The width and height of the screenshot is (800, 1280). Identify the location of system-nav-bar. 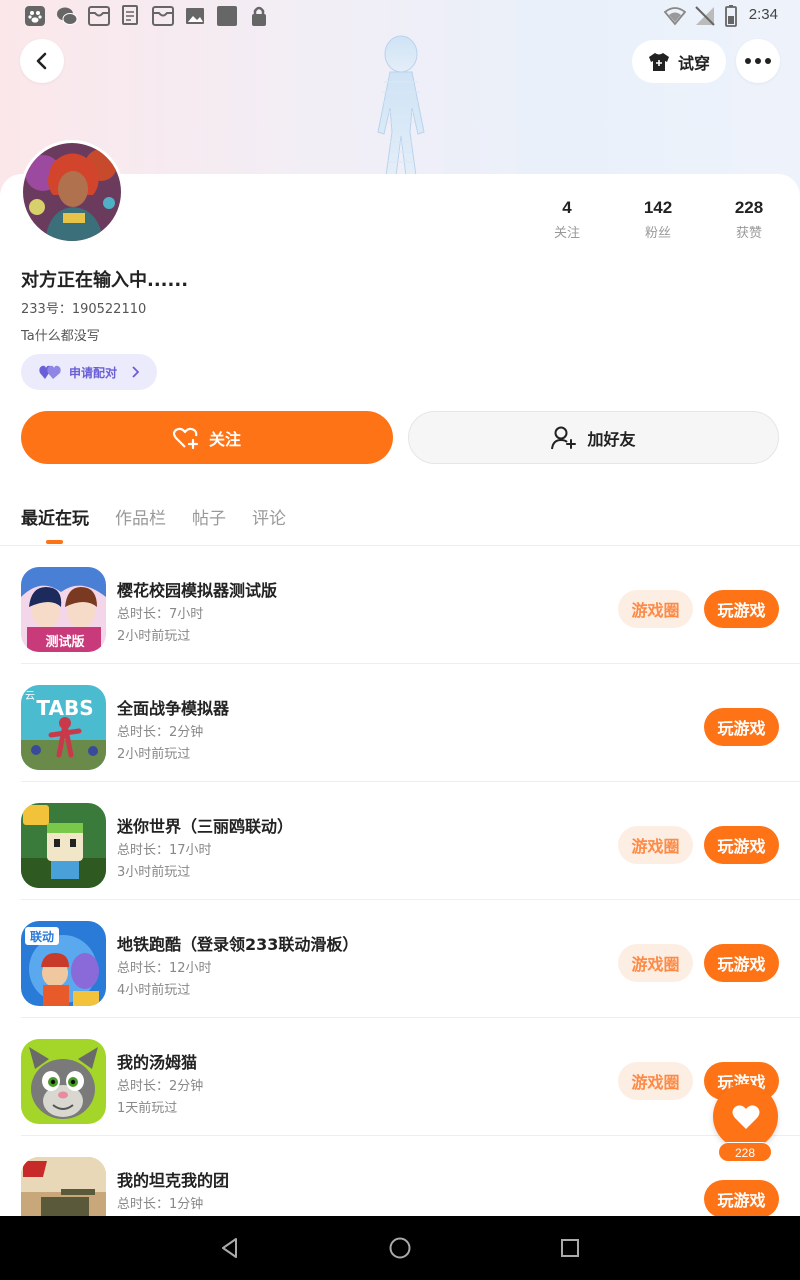
(400, 1248).